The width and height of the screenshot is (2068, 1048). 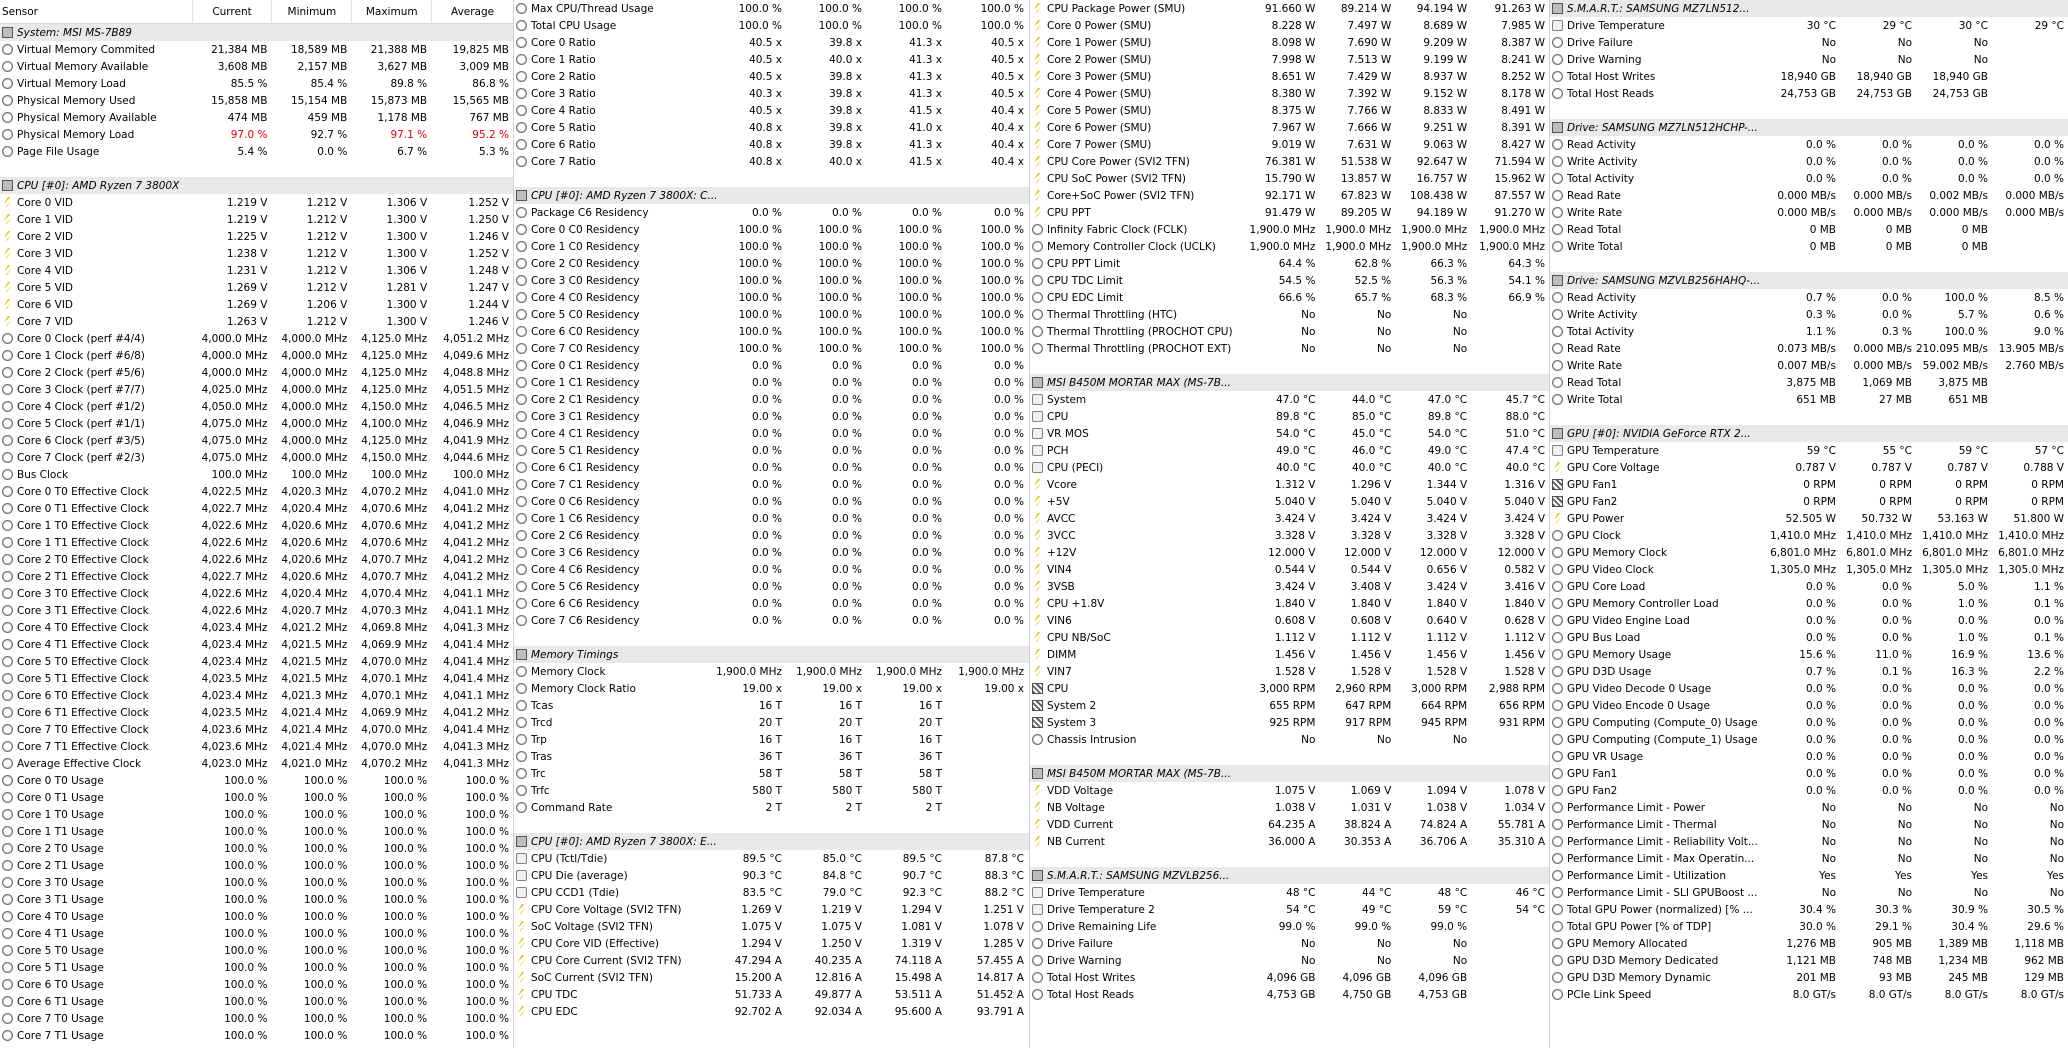 I want to click on sensor-row: Write Activity 0.0 % 0.0 % 0.0 % 0.0 %, so click(x=1809, y=161).